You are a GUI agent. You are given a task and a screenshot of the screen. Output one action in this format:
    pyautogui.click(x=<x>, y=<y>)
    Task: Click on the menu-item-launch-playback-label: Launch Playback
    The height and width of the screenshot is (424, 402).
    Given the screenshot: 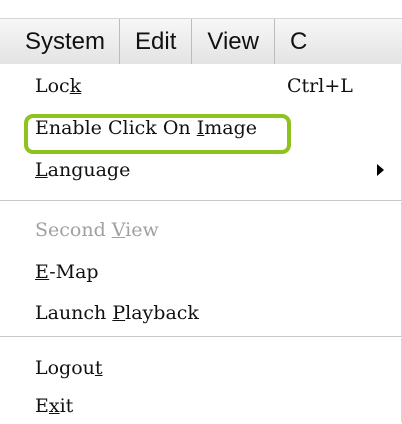 What is the action you would take?
    pyautogui.click(x=117, y=313)
    